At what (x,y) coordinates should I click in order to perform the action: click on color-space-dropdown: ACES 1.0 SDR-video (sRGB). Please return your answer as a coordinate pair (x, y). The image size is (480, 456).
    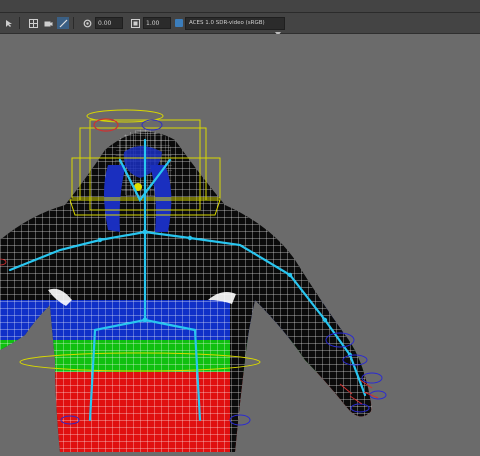
    Looking at the image, I should click on (235, 26).